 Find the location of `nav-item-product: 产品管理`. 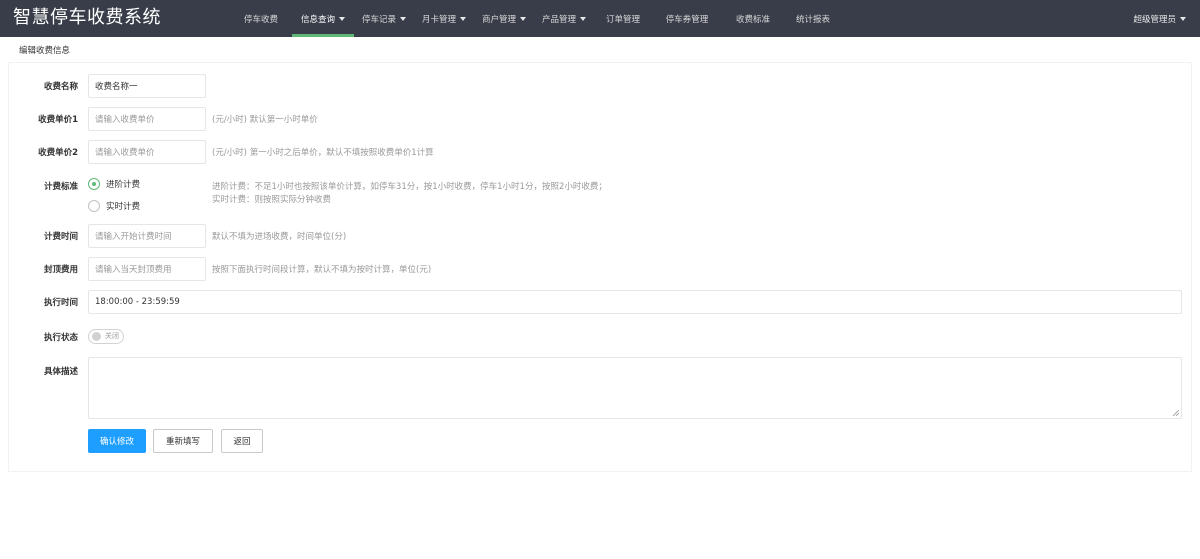

nav-item-product: 产品管理 is located at coordinates (564, 18).